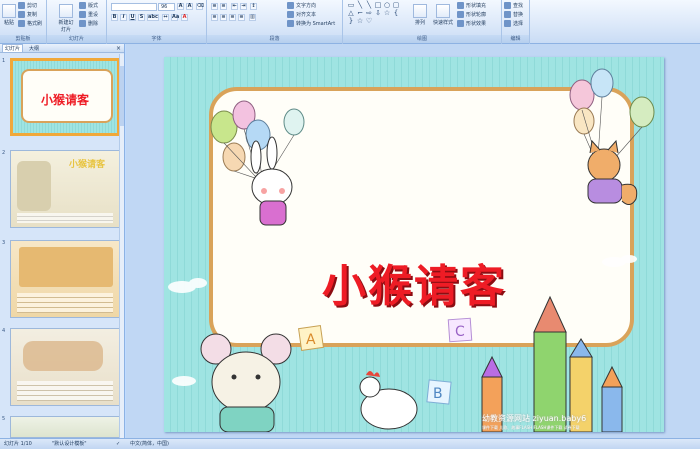 Image resolution: width=700 pixels, height=449 pixels. I want to click on arrange-button: 排列, so click(420, 15).